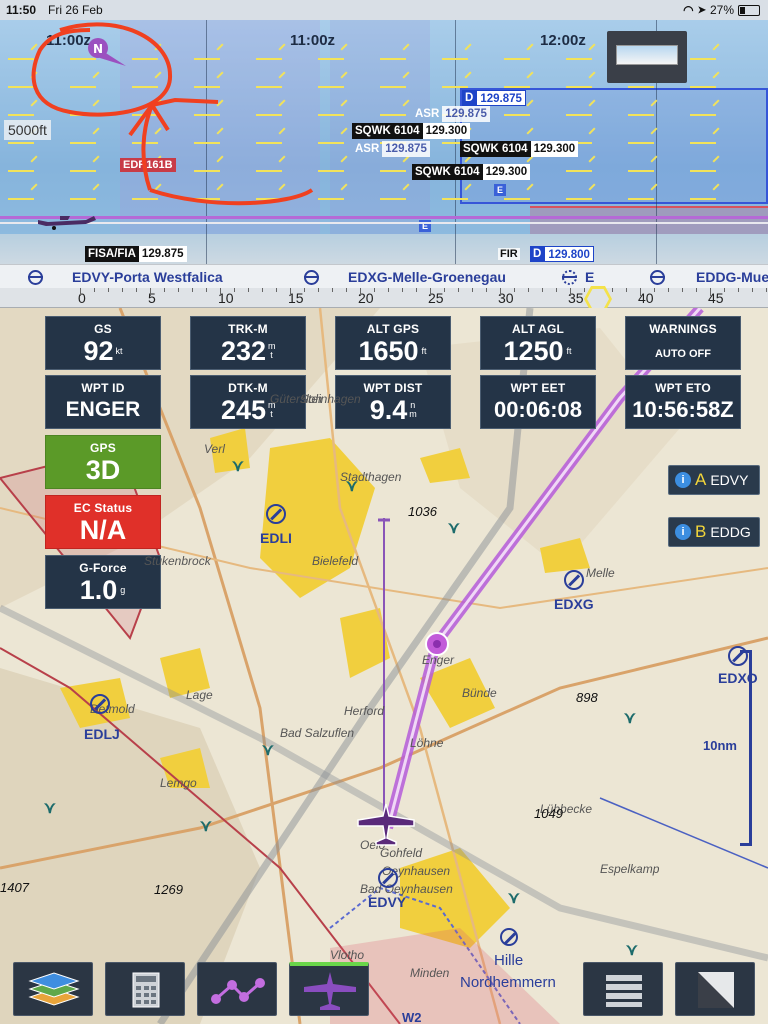 Image resolution: width=768 pixels, height=1024 pixels. I want to click on layers-icon, so click(54, 989).